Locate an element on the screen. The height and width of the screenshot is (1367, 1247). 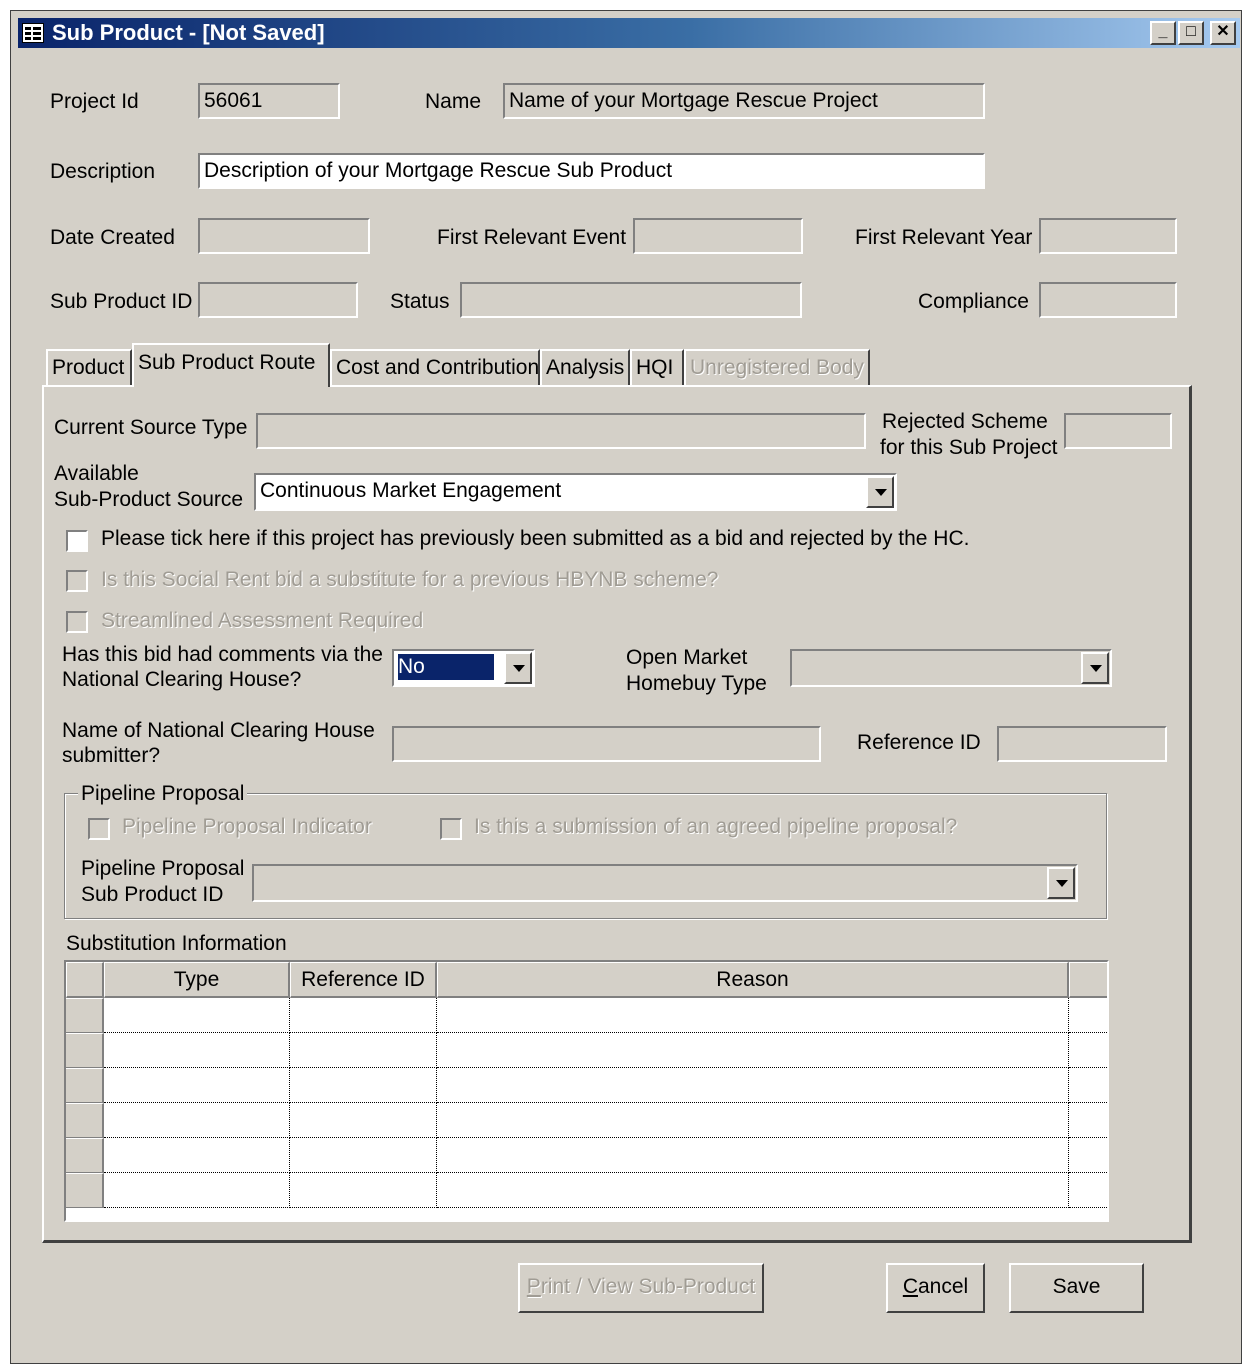
tab-cost-and-contribution: Cost and Contribution is located at coordinates (435, 368).